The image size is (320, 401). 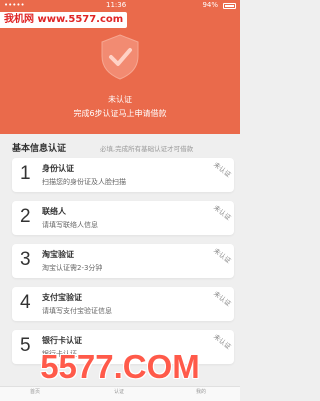 I want to click on step-title: 淘宝验证, so click(x=58, y=254).